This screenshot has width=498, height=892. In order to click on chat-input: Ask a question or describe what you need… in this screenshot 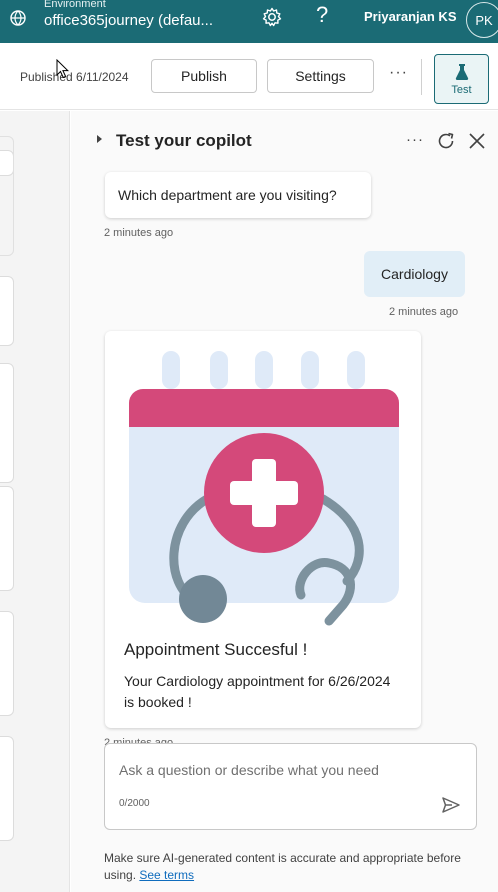, I will do `click(290, 786)`.